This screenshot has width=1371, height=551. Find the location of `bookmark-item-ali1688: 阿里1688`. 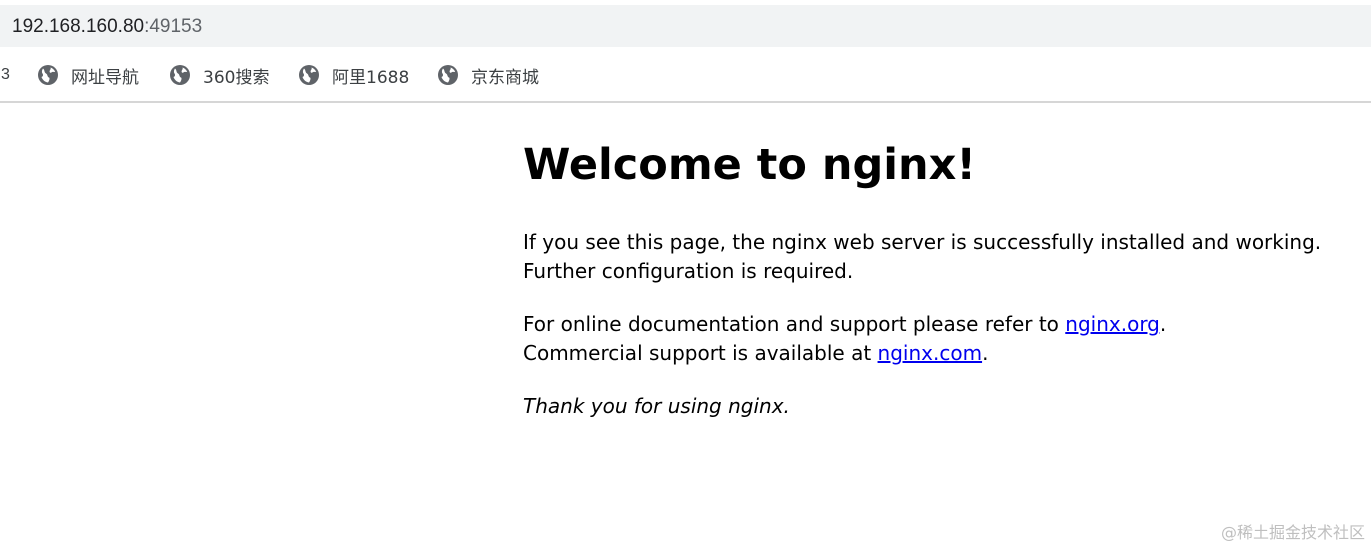

bookmark-item-ali1688: 阿里1688 is located at coordinates (353, 75).